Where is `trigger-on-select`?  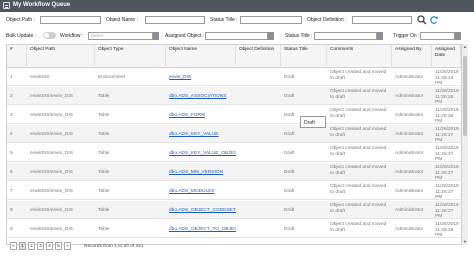
trigger-on-select is located at coordinates (437, 36).